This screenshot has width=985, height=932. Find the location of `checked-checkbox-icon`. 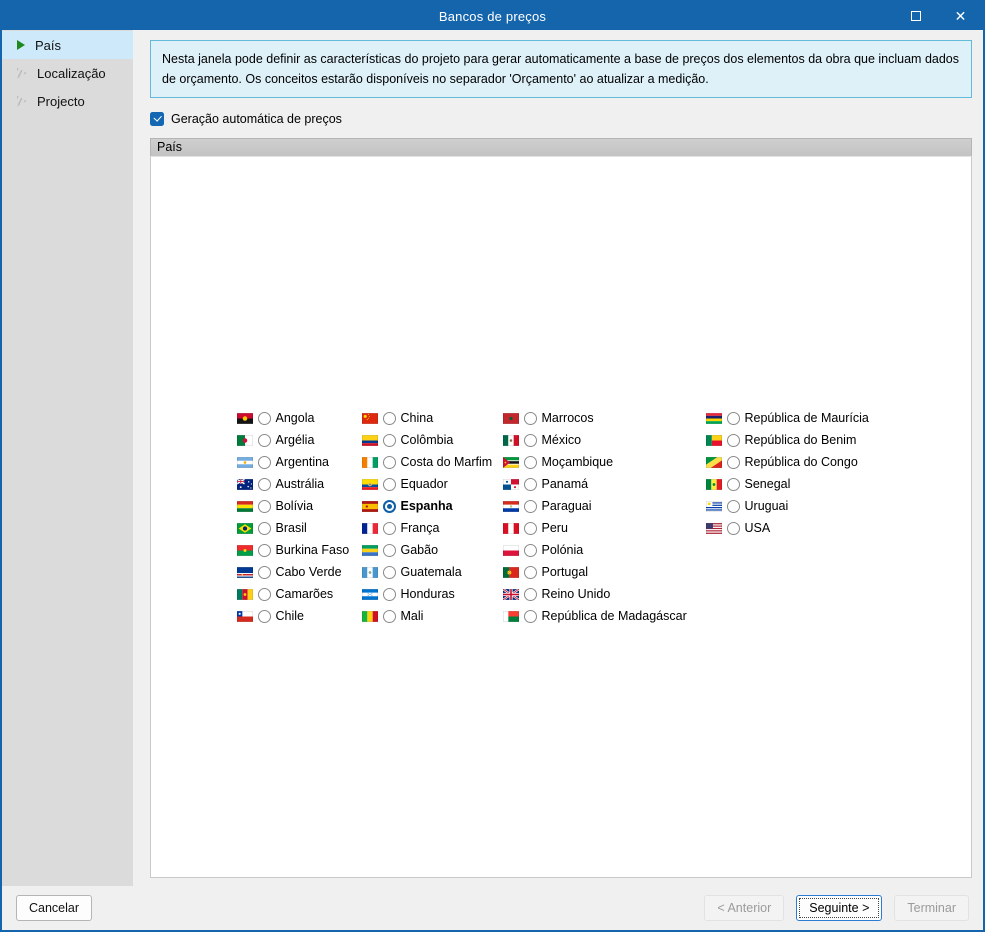

checked-checkbox-icon is located at coordinates (157, 119).